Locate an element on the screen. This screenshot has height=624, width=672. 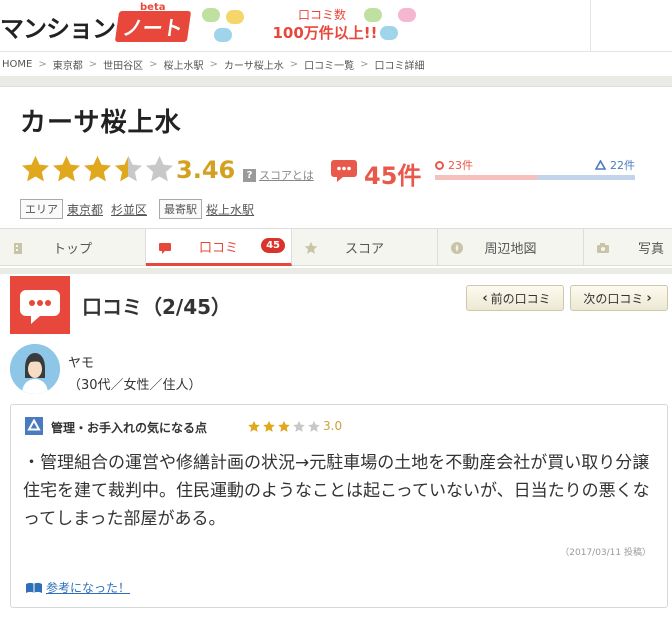
site-header: マンション ノート beta 口コミ数 100万件以上!! is located at coordinates (336, 26).